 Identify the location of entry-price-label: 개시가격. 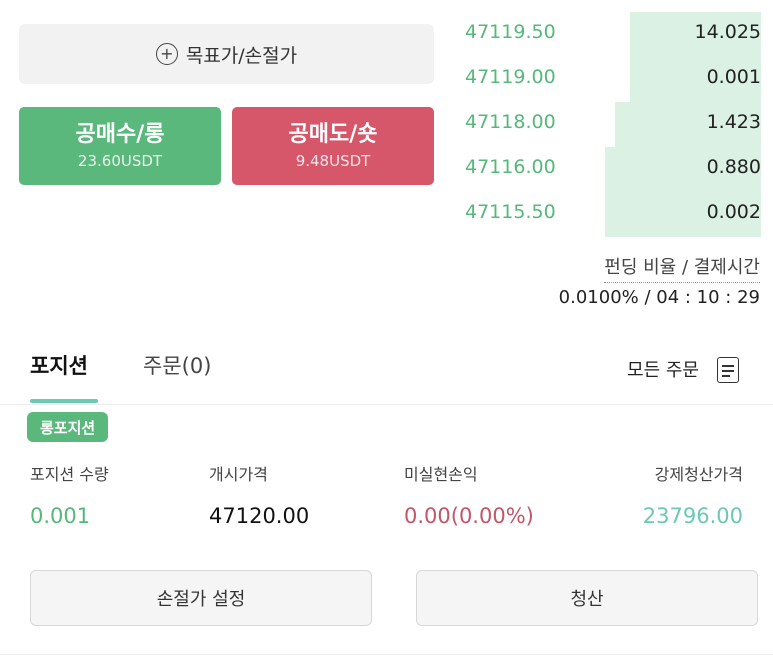
(238, 474).